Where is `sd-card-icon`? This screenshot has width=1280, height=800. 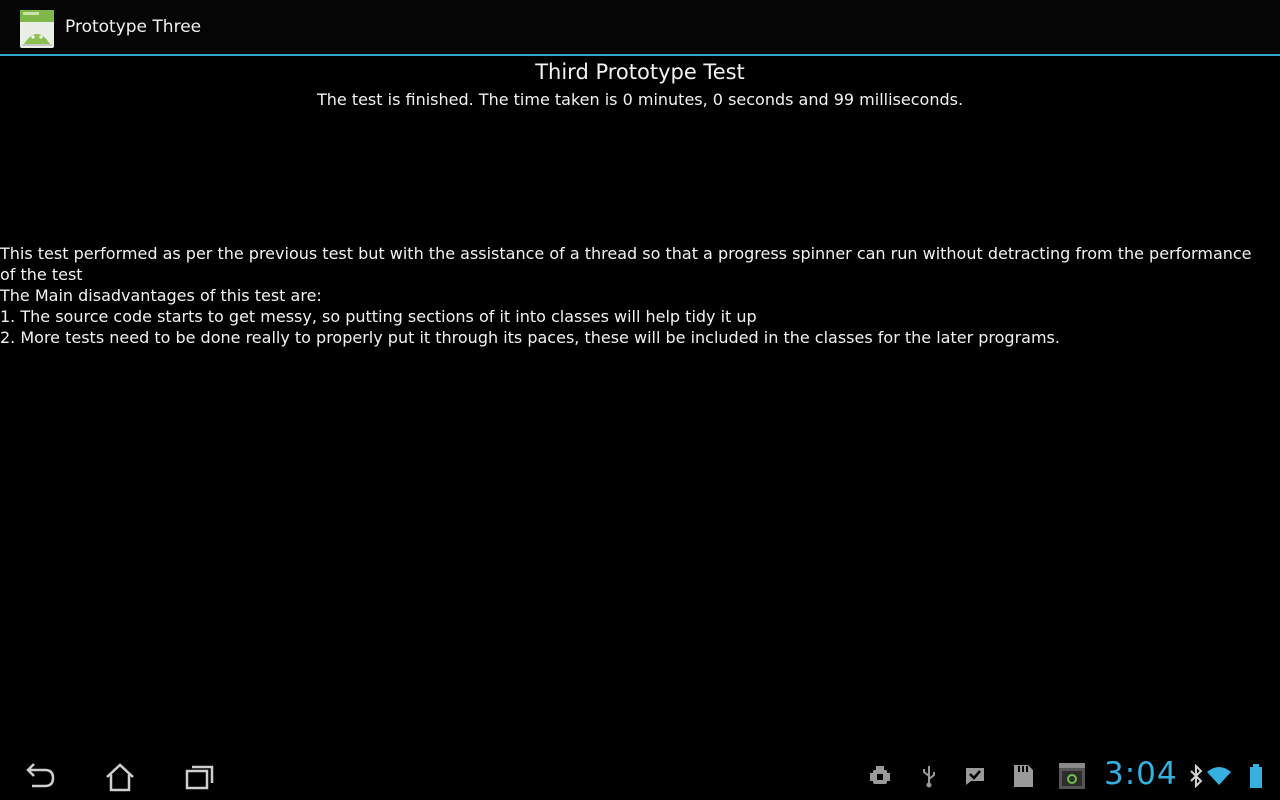 sd-card-icon is located at coordinates (1023, 776).